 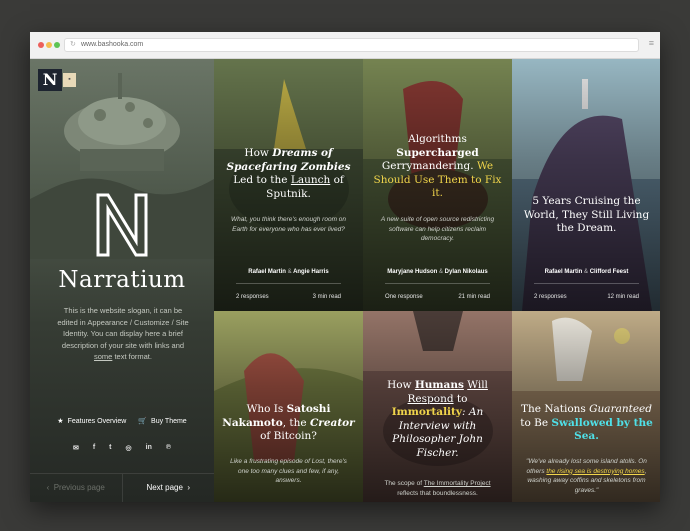 I want to click on read-time: 21 min read, so click(x=474, y=297).